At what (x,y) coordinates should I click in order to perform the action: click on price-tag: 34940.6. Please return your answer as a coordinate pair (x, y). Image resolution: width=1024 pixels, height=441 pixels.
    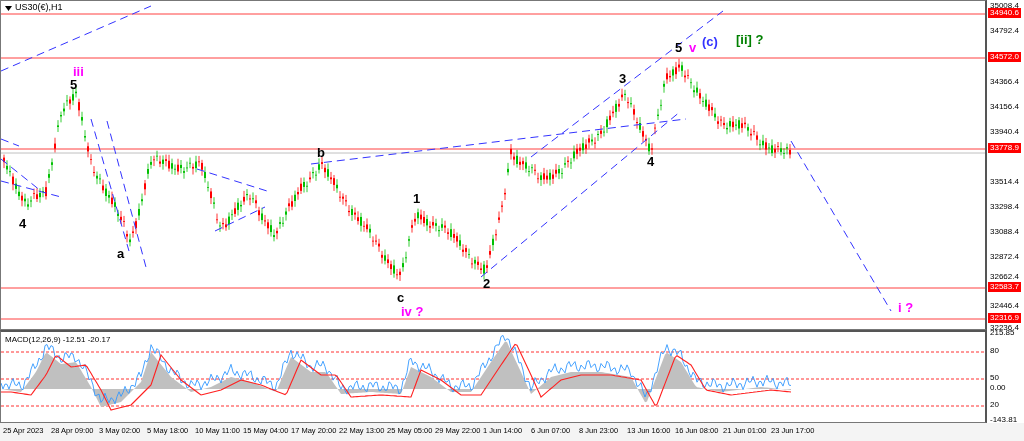
    Looking at the image, I should click on (1004, 13).